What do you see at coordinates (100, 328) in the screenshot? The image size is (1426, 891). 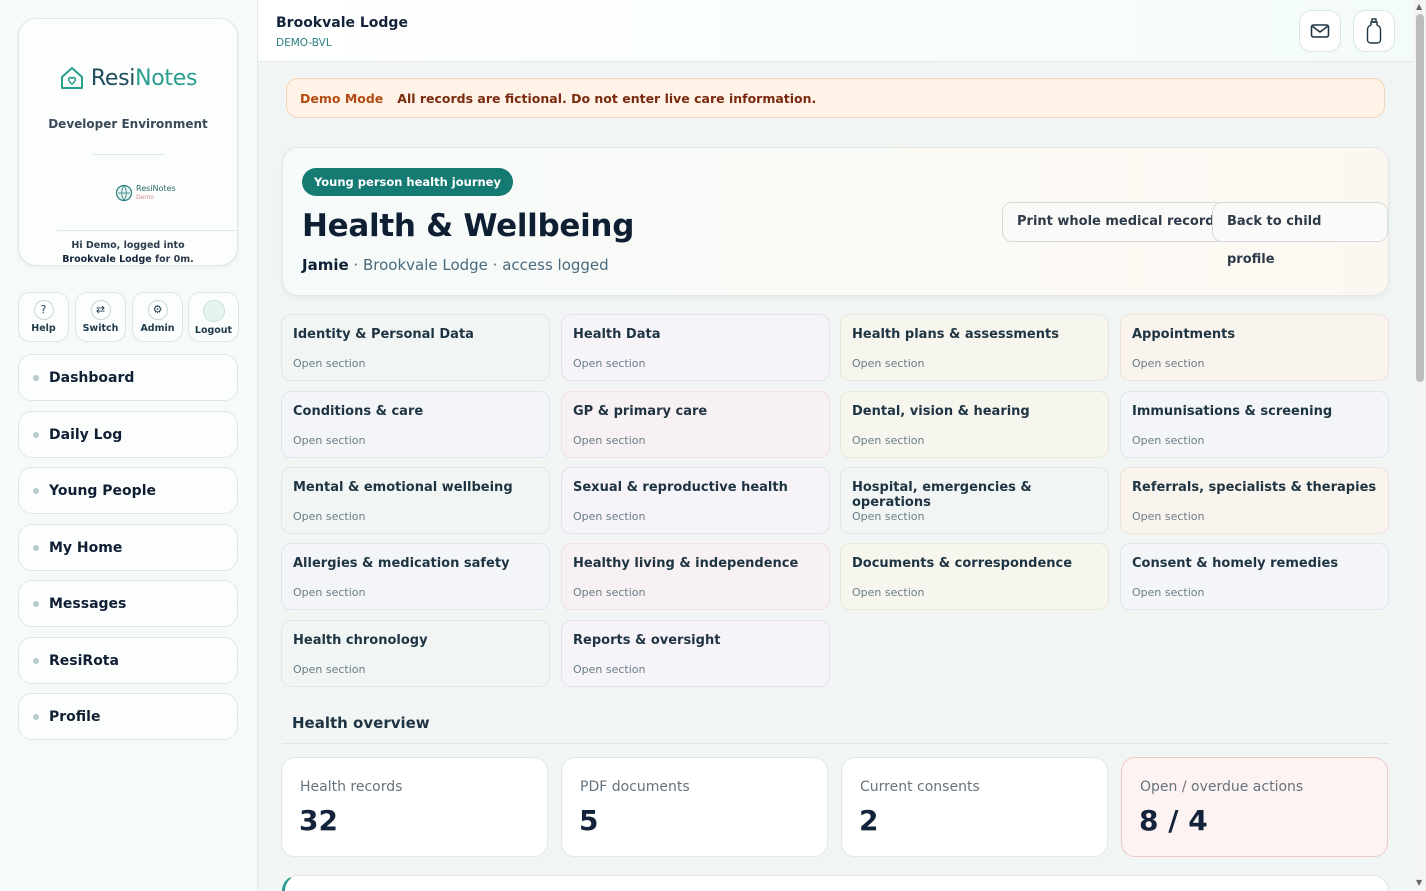 I see `switch-label: Switch` at bounding box center [100, 328].